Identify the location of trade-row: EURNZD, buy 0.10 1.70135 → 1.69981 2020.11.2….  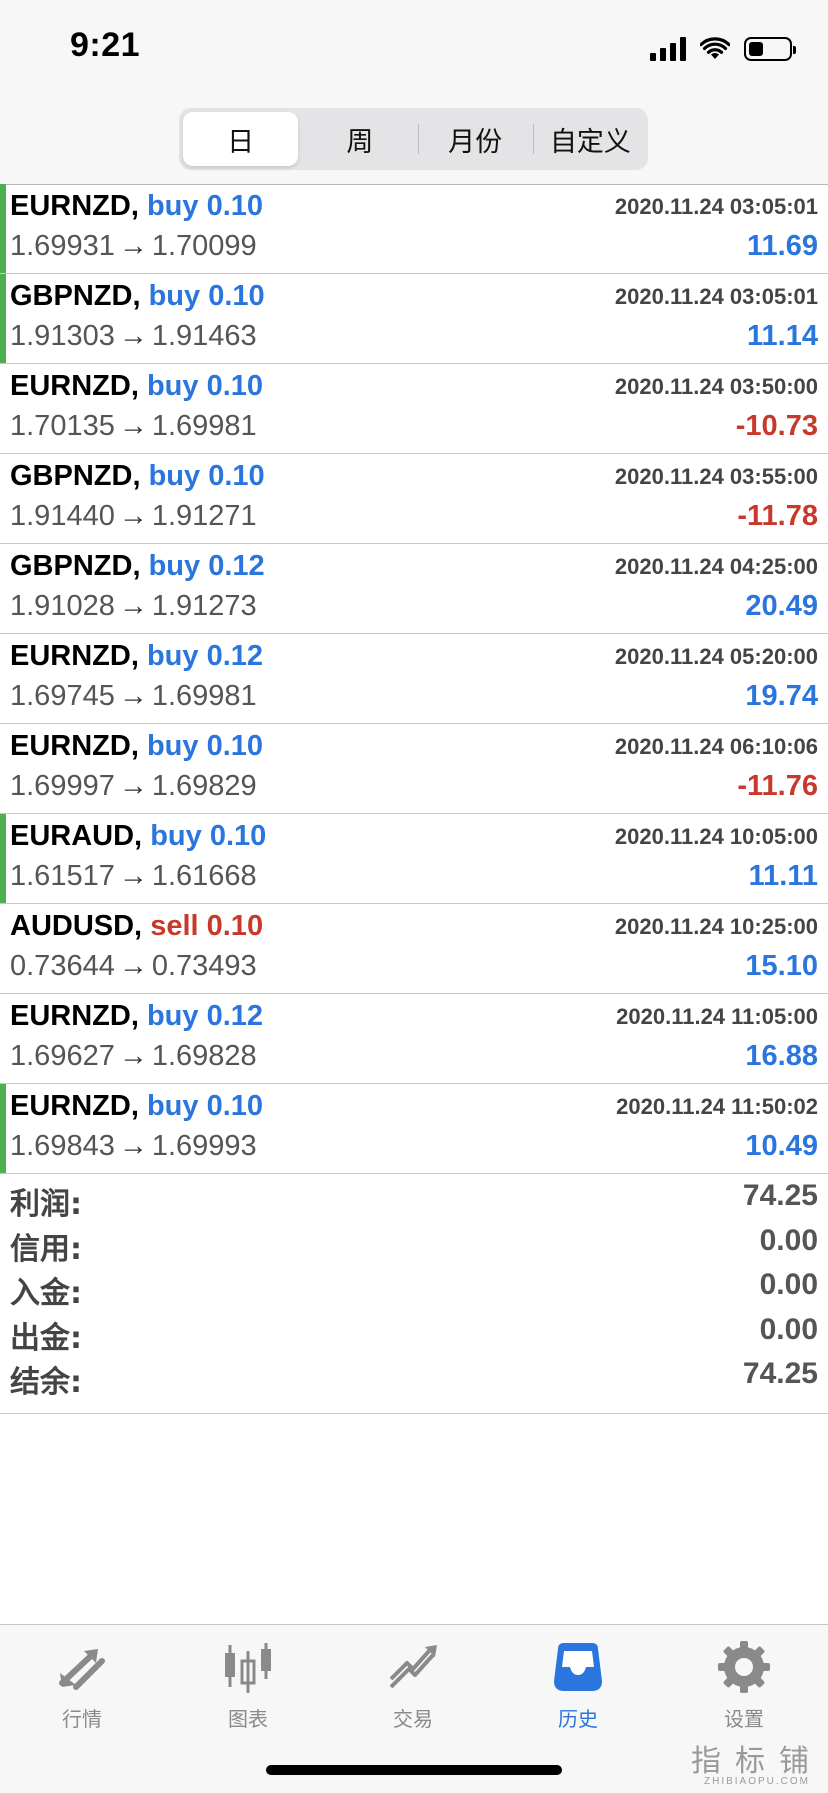
(414, 409).